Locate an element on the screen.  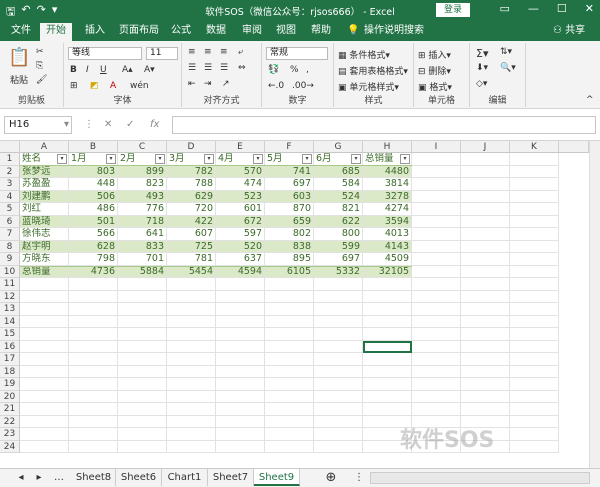
sheet-tab-chart1: Chart1 is located at coordinates (185, 477).